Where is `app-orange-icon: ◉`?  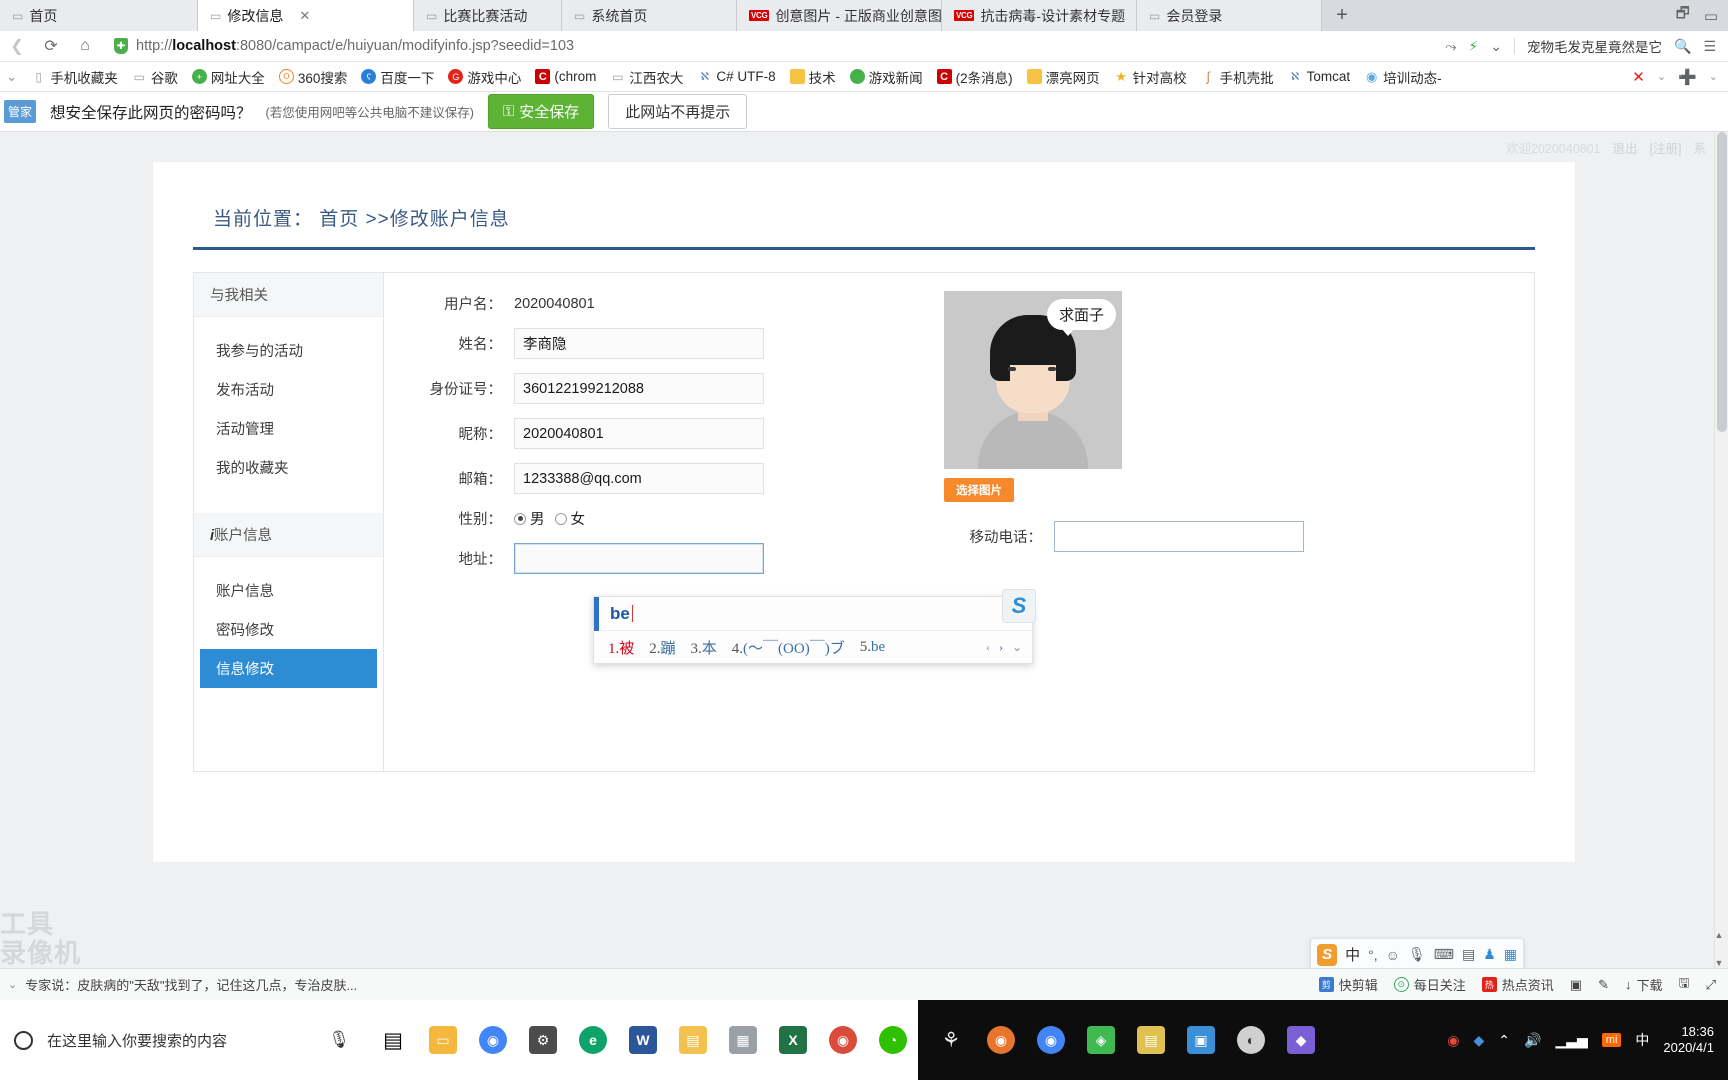 app-orange-icon: ◉ is located at coordinates (1001, 1040).